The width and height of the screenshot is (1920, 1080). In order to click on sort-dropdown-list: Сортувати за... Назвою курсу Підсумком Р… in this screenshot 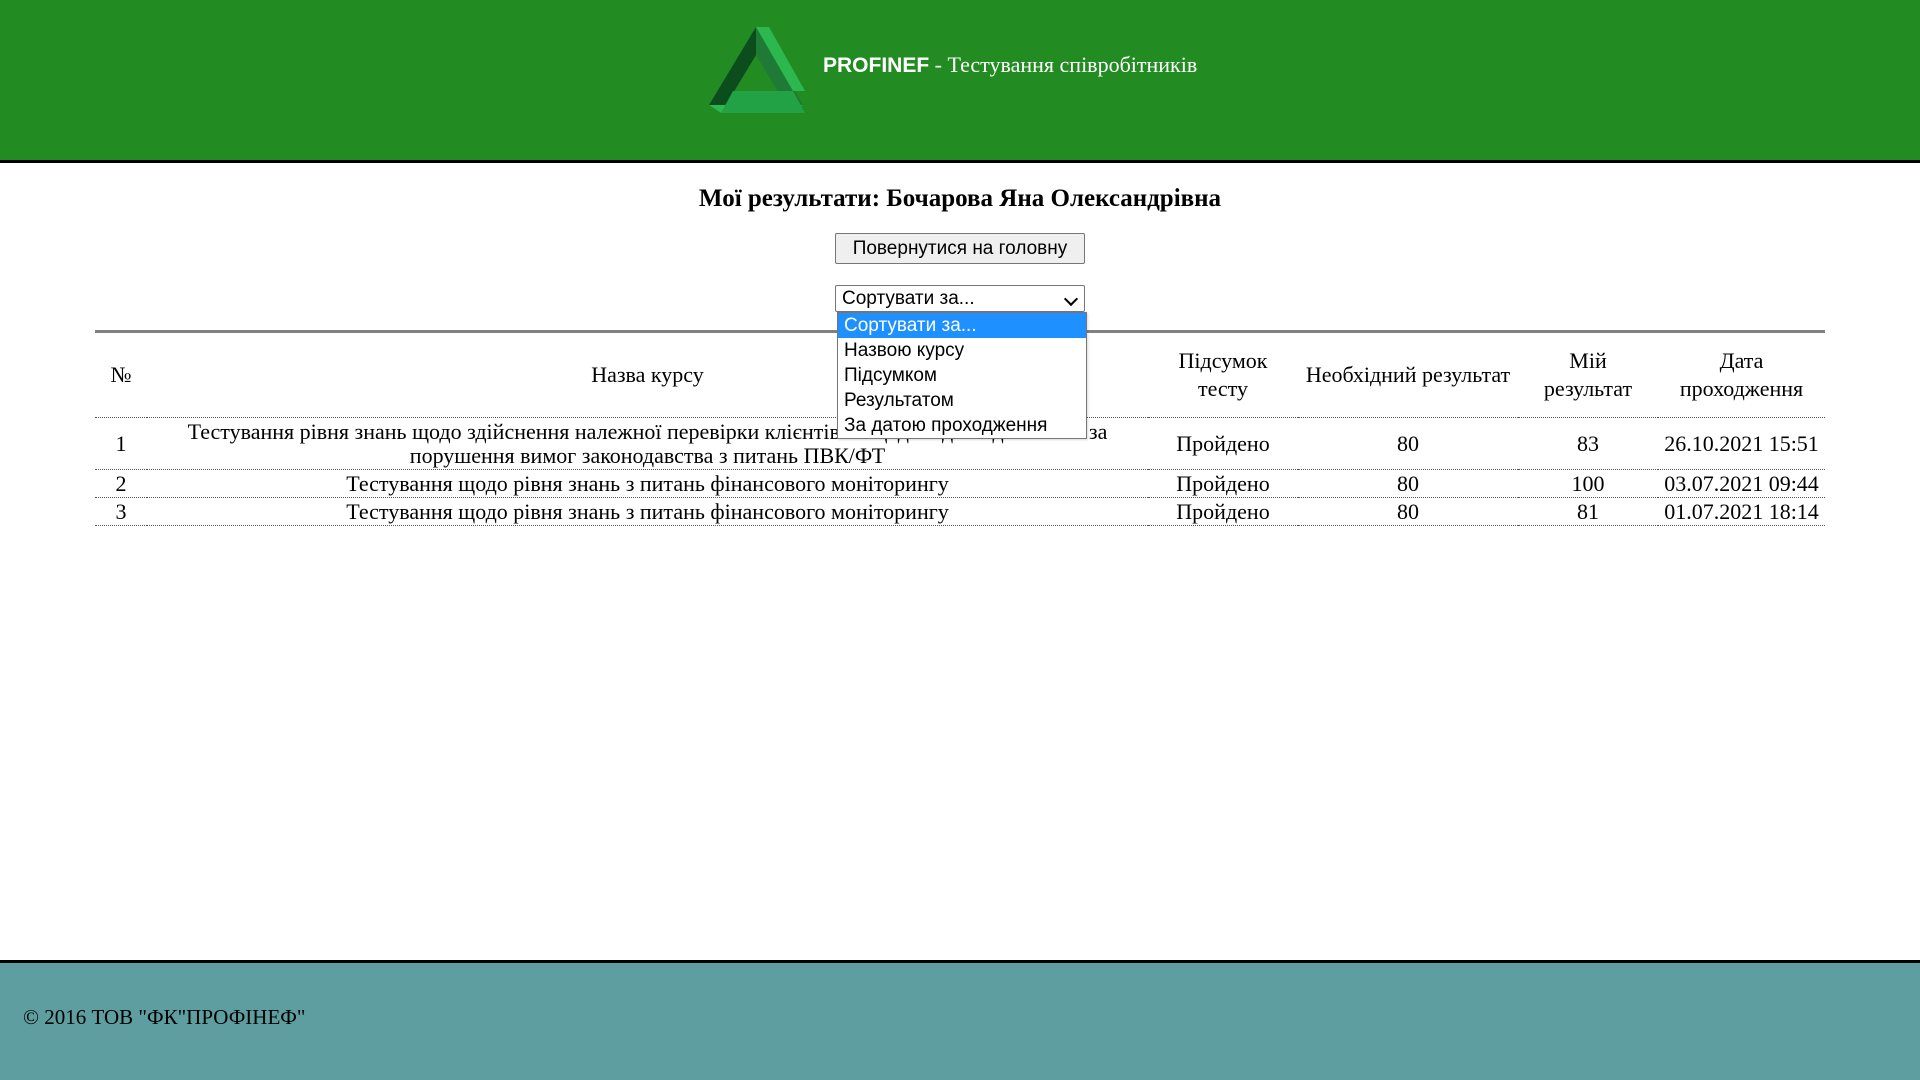, I will do `click(962, 375)`.